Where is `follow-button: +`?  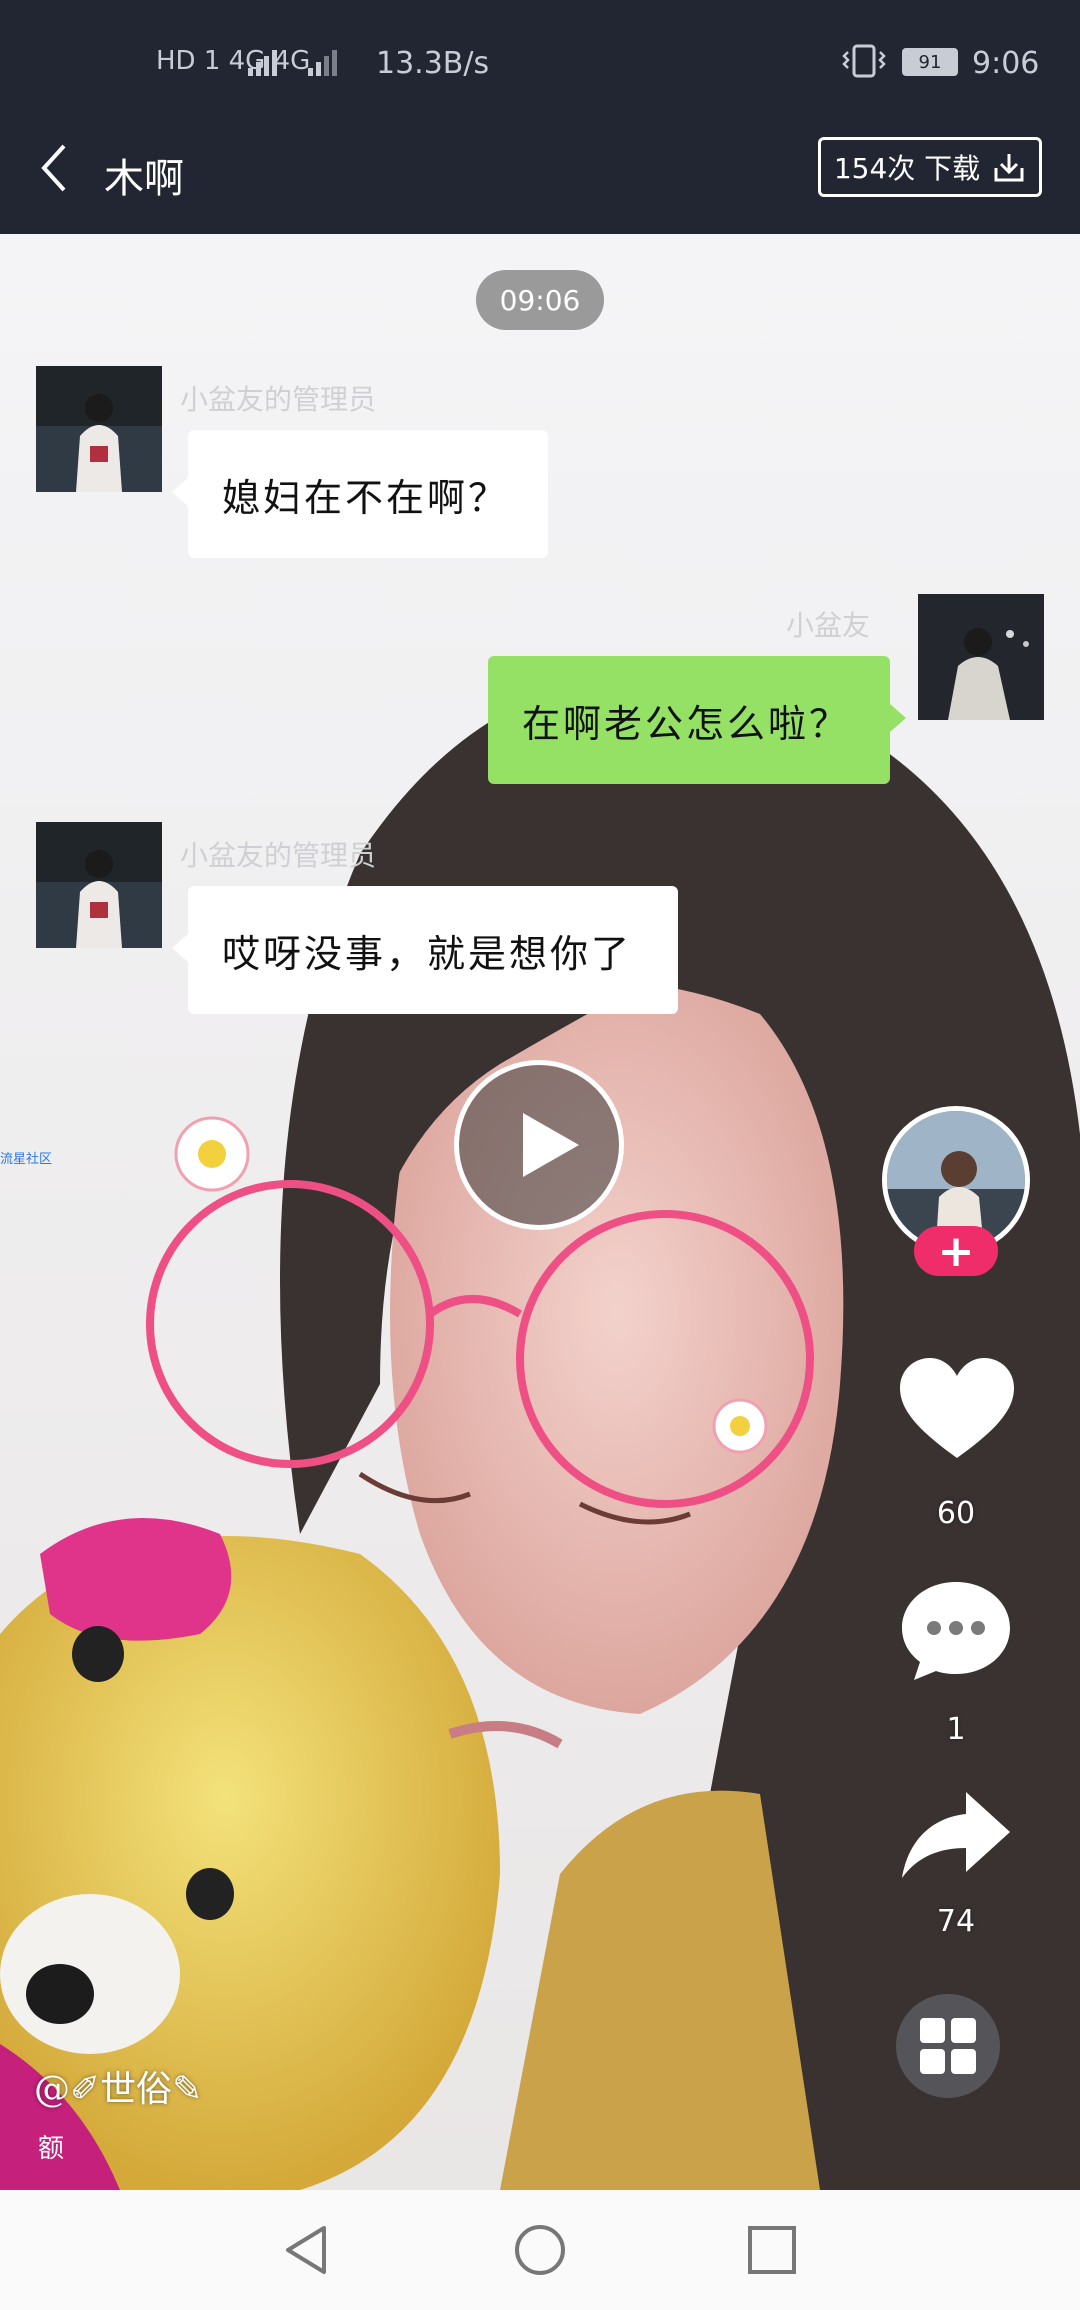
follow-button: + is located at coordinates (956, 1251).